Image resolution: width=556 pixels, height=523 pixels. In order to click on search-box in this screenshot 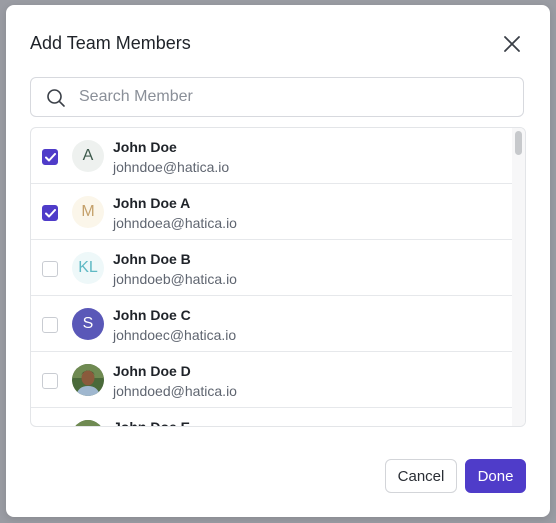, I will do `click(277, 97)`.